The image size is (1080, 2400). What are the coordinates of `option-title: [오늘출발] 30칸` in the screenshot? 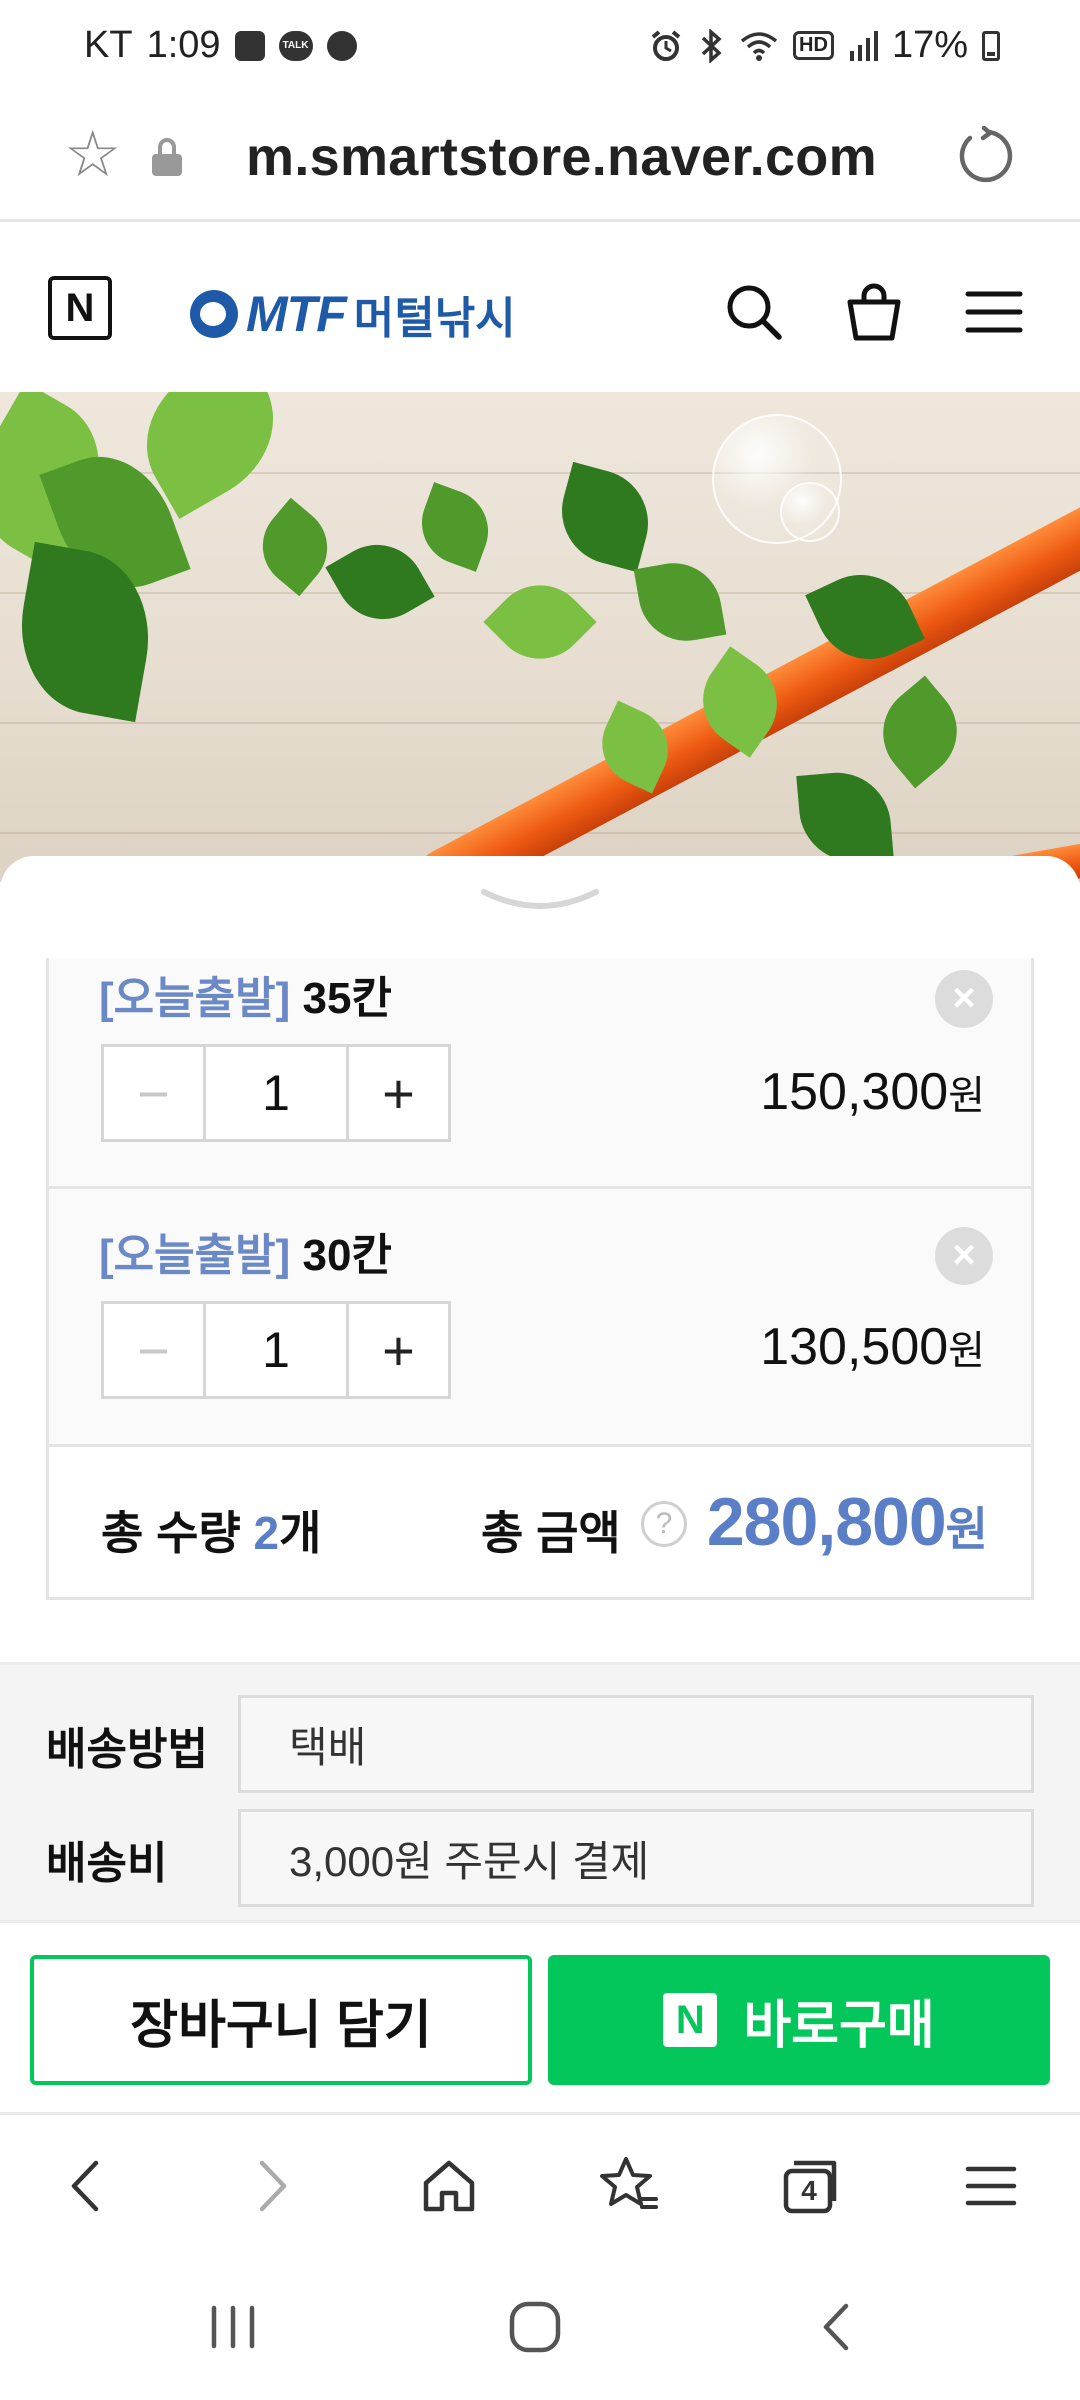 It's located at (245, 1251).